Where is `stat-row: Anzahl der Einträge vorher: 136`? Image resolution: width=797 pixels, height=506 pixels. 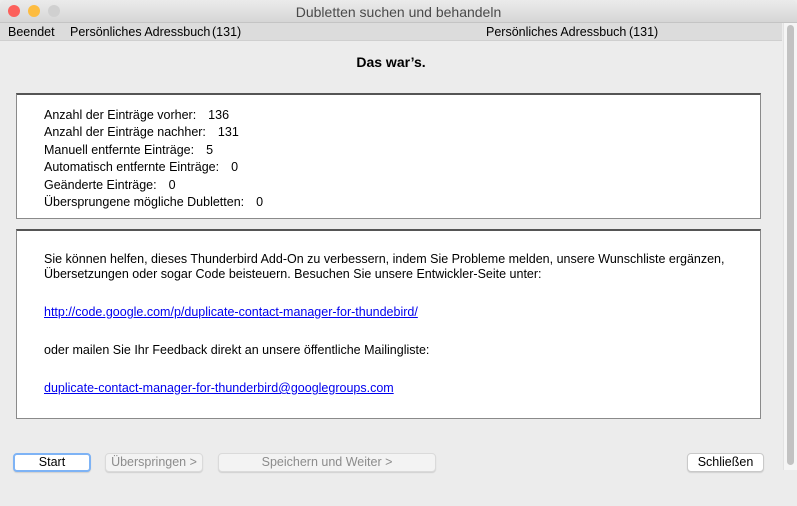 stat-row: Anzahl der Einträge vorher: 136 is located at coordinates (136, 115).